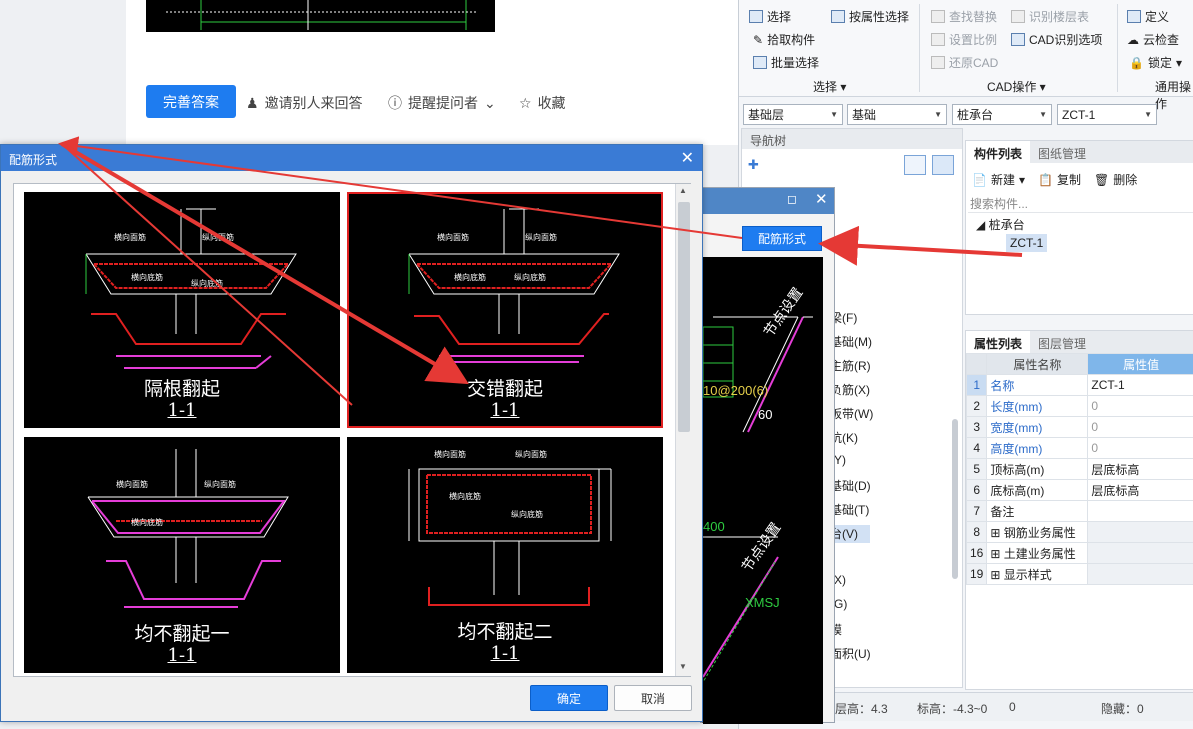 This screenshot has width=1193, height=729. Describe the element at coordinates (964, 16) in the screenshot. I see `find-replace-tool: 查找替换` at that location.